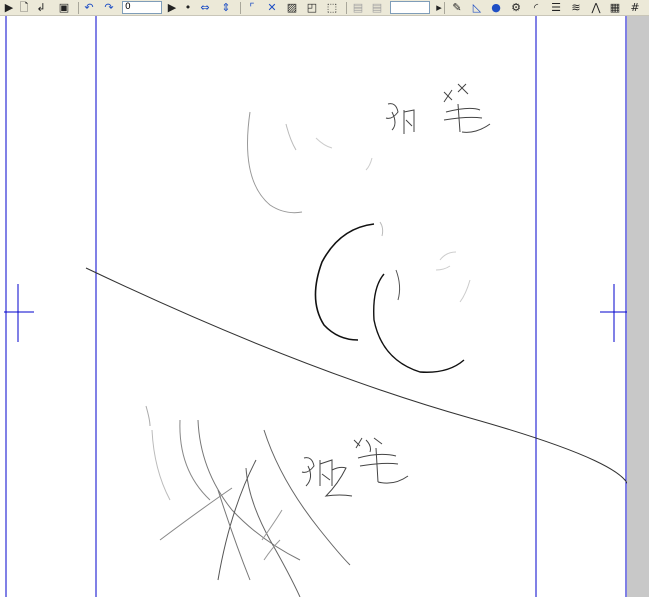 The width and height of the screenshot is (649, 597). I want to click on disabled-tool-1-icon: ▤, so click(358, 8).